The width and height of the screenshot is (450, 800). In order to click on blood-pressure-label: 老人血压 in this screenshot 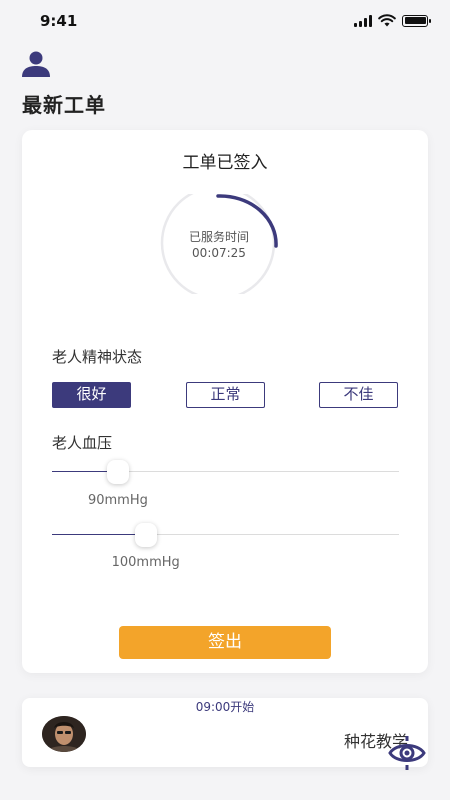, I will do `click(82, 443)`.